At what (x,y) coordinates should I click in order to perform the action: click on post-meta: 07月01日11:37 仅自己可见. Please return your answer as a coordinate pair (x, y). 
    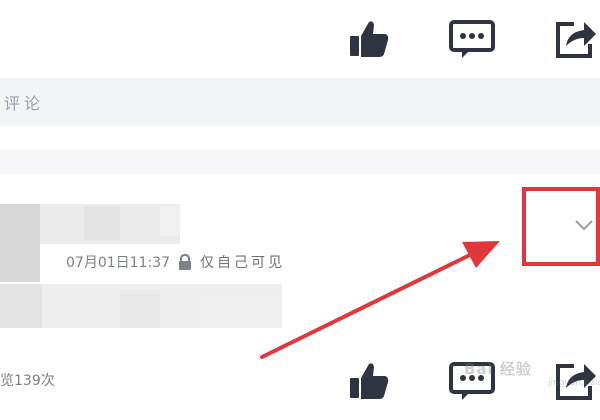
    Looking at the image, I should click on (175, 262).